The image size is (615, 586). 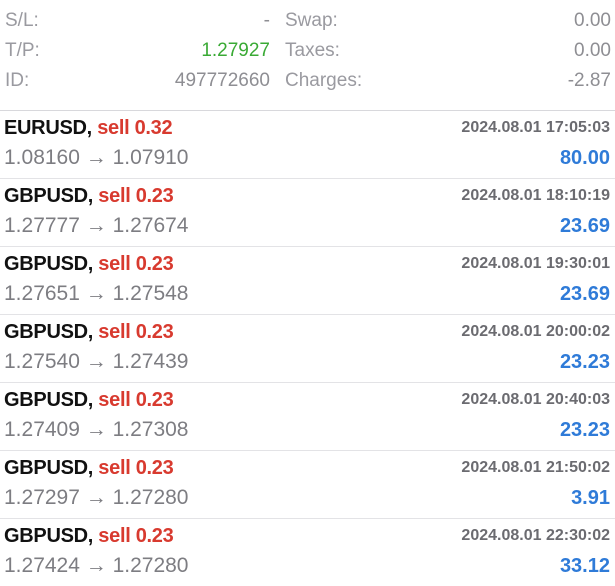 What do you see at coordinates (222, 80) in the screenshot?
I see `id-value: 497772660` at bounding box center [222, 80].